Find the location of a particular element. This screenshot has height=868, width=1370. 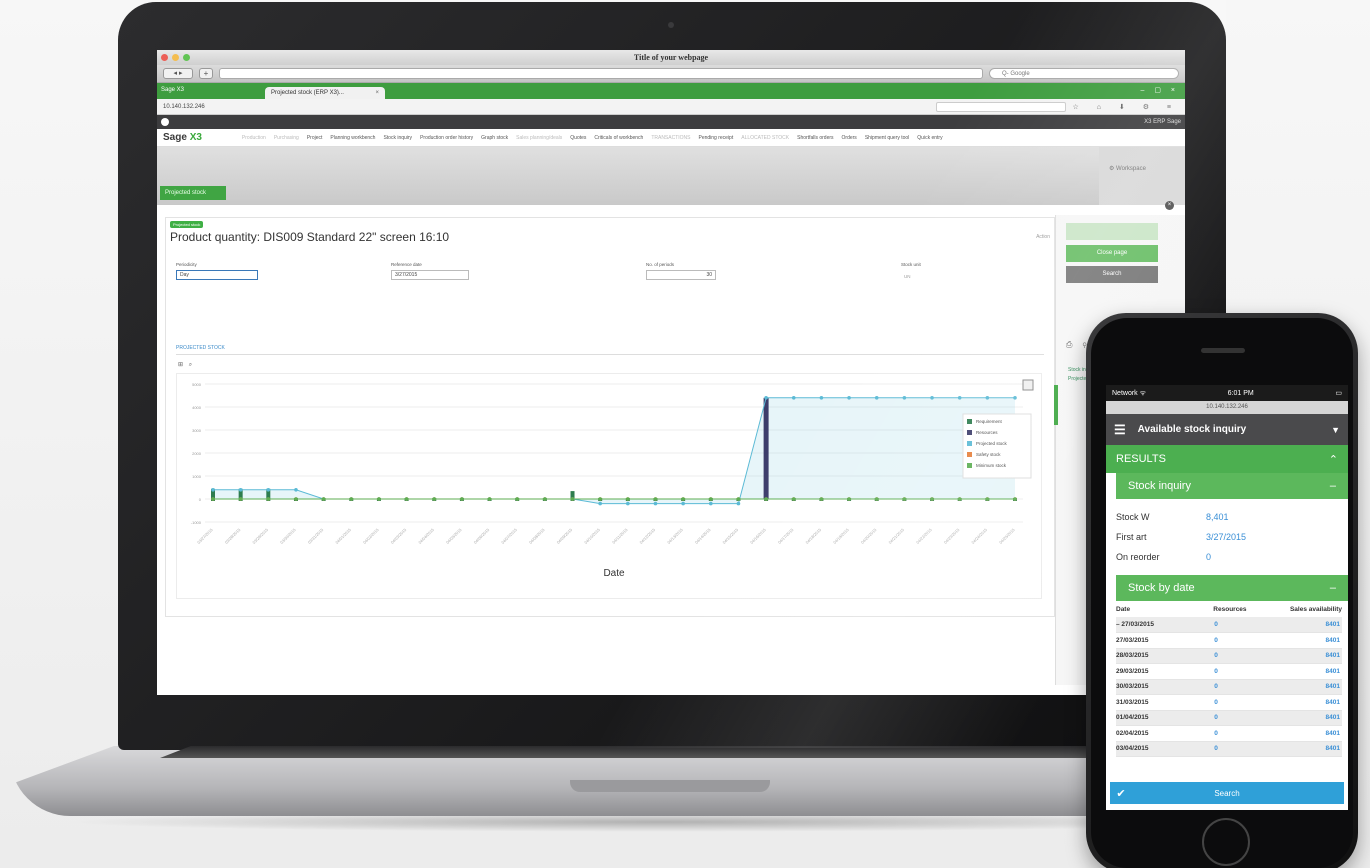

x-tick-label: 04/11/2015 is located at coordinates (620, 536).